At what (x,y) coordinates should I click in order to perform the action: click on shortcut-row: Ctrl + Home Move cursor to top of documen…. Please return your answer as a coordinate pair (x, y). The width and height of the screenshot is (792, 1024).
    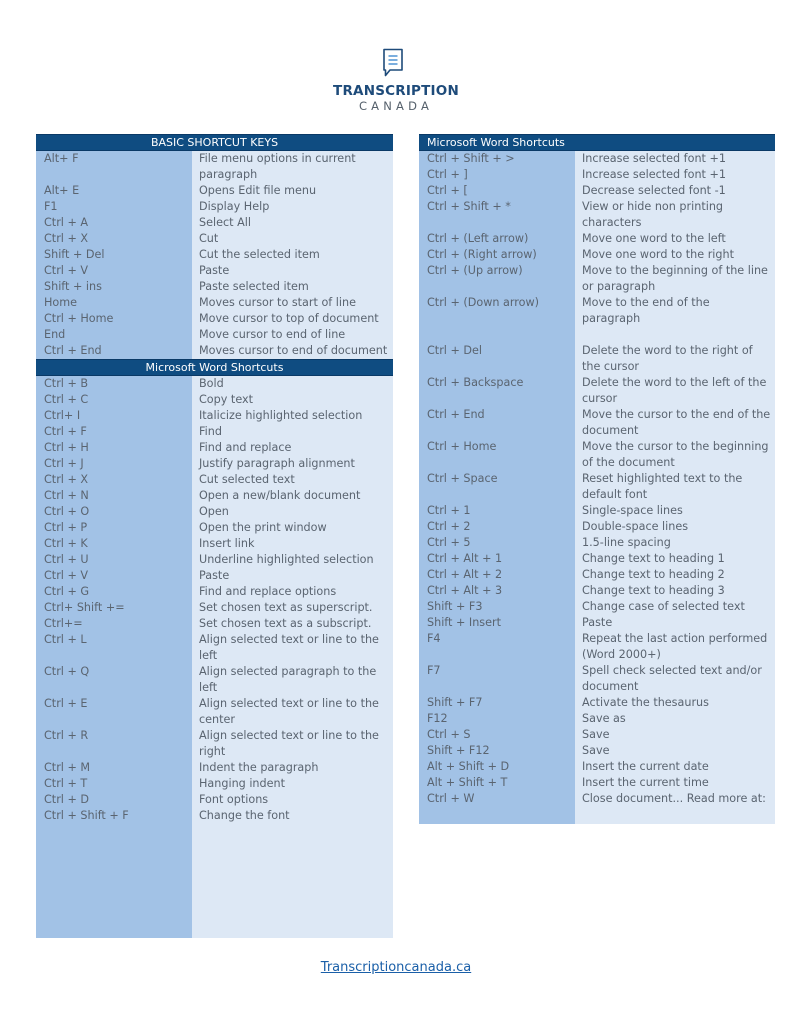
    Looking at the image, I should click on (214, 319).